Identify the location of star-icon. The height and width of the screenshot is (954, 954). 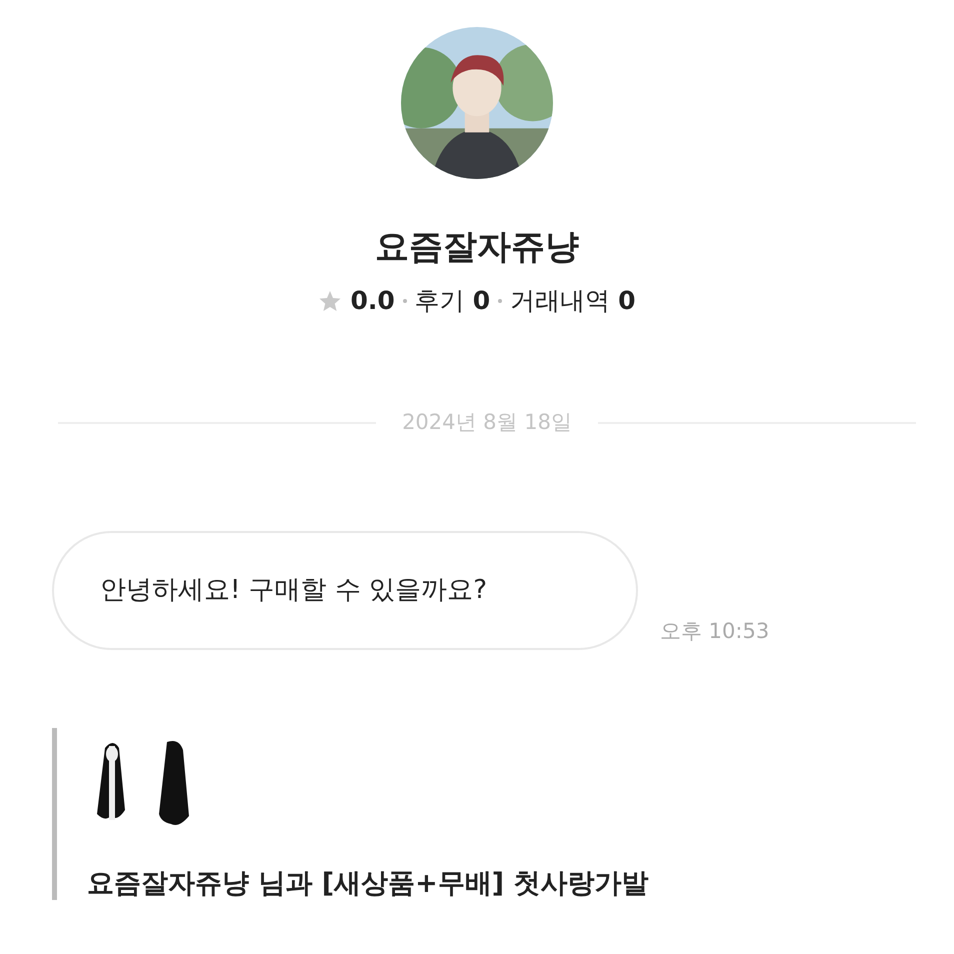
(330, 300).